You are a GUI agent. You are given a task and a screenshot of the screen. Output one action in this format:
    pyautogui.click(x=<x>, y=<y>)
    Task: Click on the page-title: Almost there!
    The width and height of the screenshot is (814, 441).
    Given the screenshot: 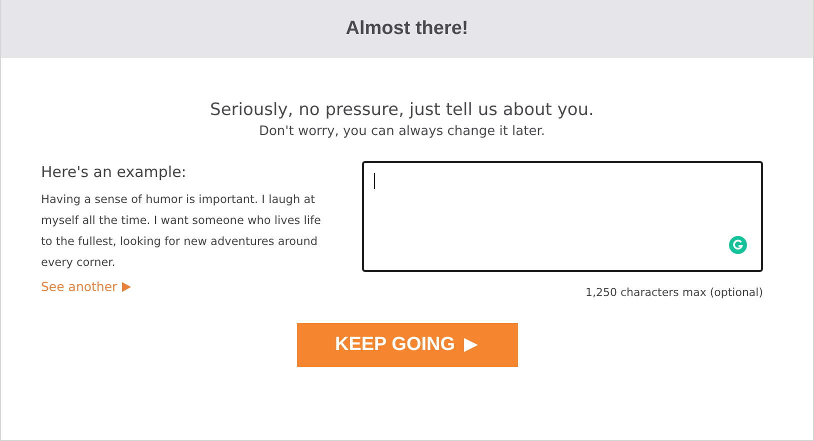 What is the action you would take?
    pyautogui.click(x=407, y=29)
    